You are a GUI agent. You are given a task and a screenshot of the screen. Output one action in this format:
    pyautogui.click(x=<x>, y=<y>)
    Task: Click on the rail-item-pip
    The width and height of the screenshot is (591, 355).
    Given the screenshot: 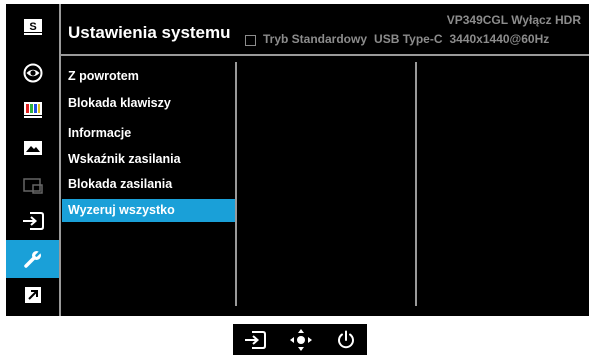 What is the action you would take?
    pyautogui.click(x=32, y=186)
    